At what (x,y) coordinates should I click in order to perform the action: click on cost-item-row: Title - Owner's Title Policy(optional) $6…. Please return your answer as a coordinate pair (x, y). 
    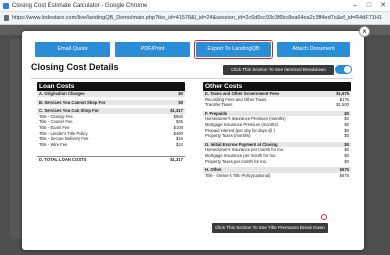
    Looking at the image, I should click on (277, 176).